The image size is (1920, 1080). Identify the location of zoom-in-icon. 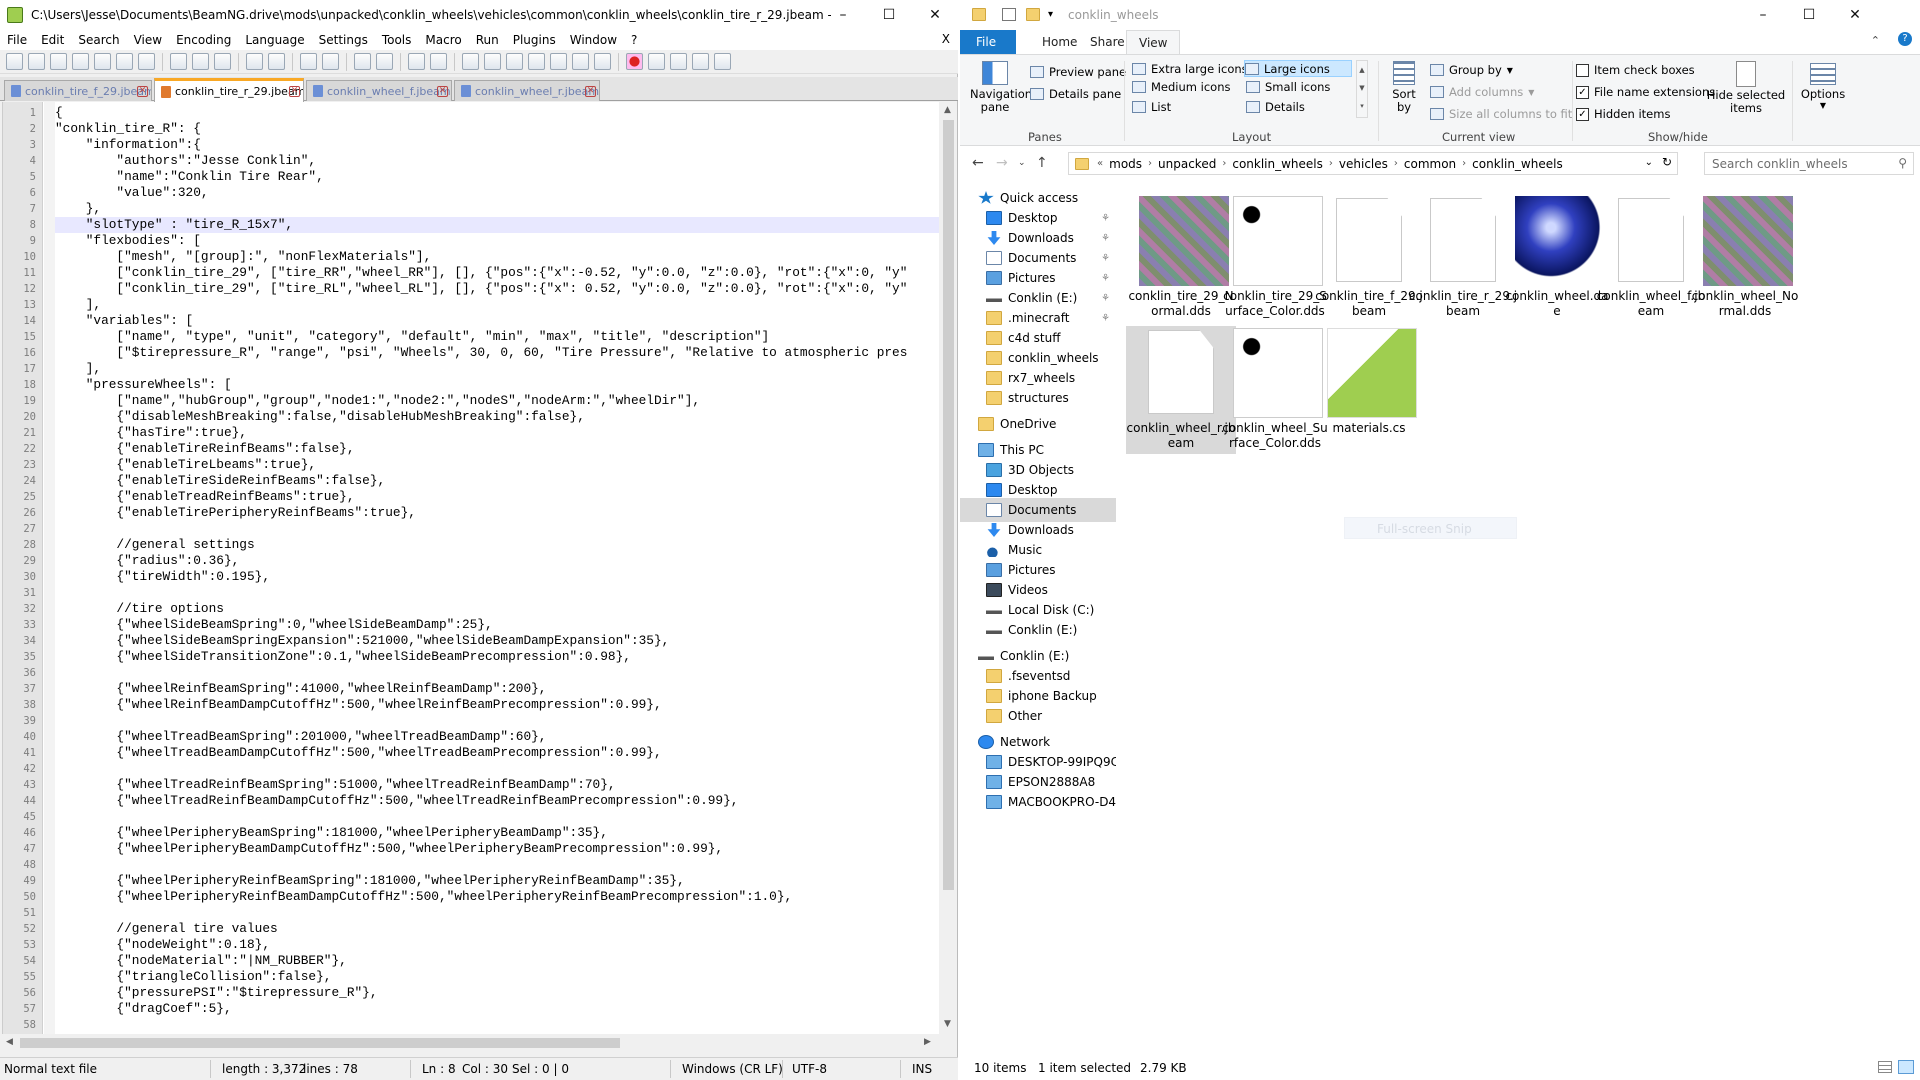
(362, 61).